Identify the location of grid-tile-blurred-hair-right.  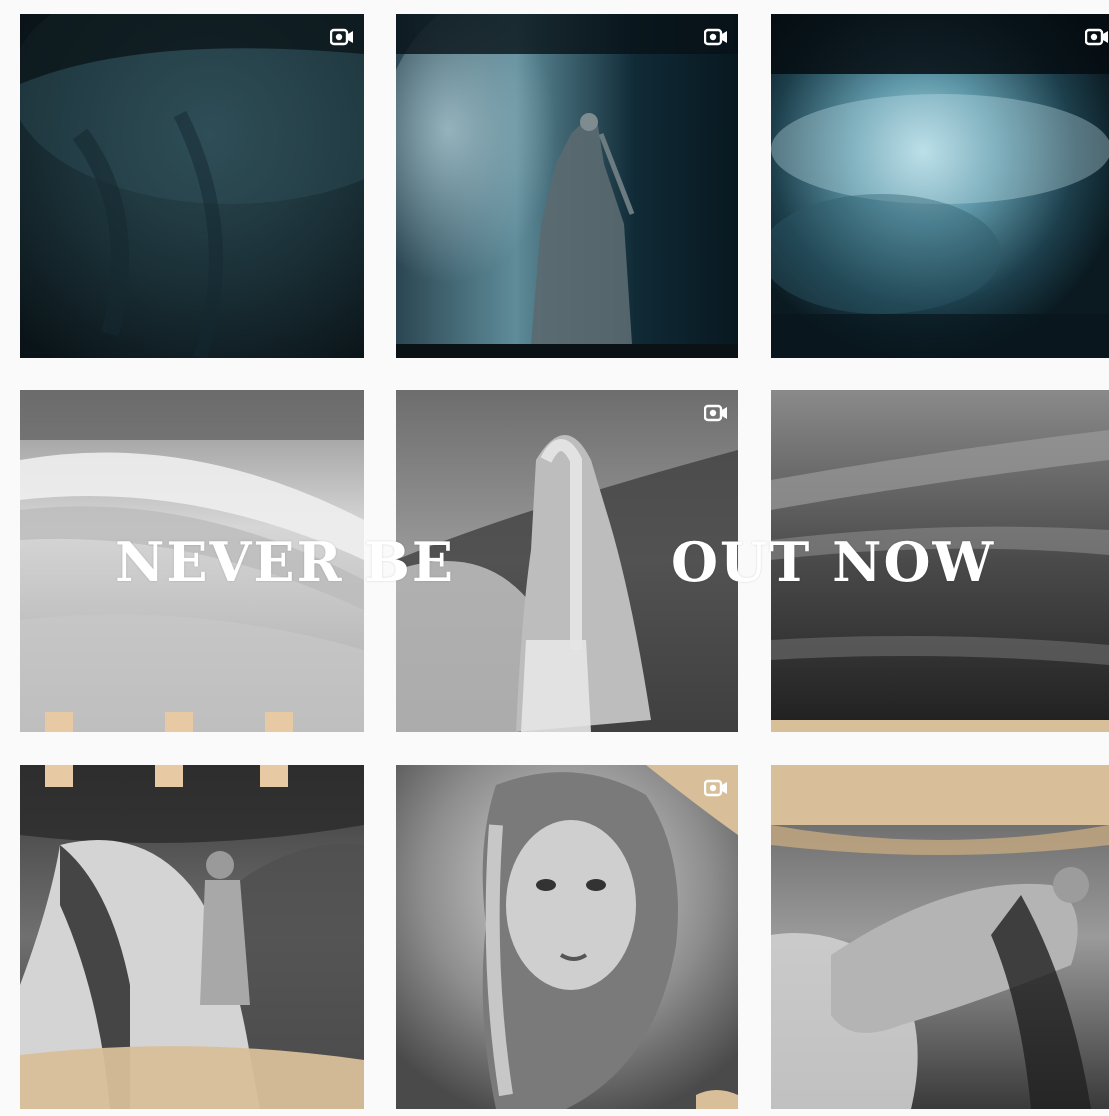
(940, 561).